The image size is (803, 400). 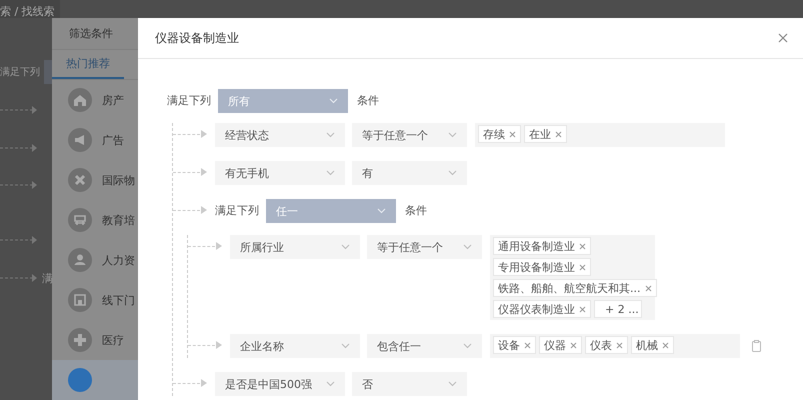 What do you see at coordinates (560, 345) in the screenshot?
I see `tag: 仪器` at bounding box center [560, 345].